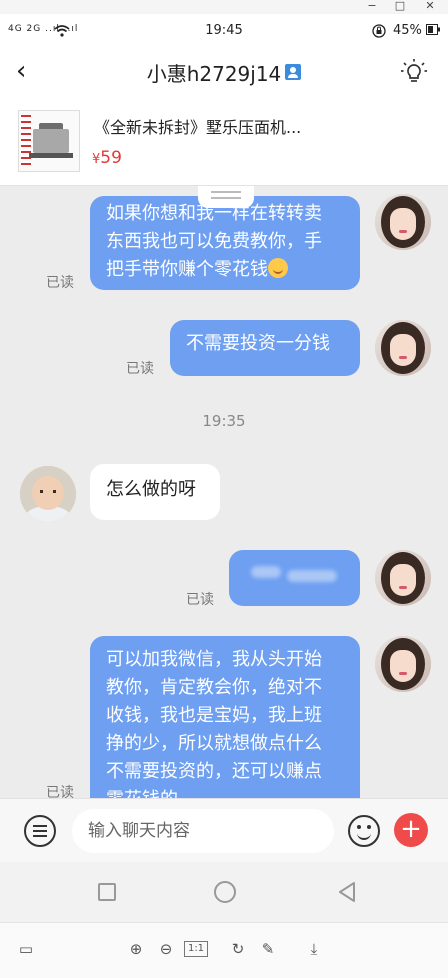 This screenshot has height=978, width=448. What do you see at coordinates (196, 949) in the screenshot?
I see `actual-size-icon: 1:1` at bounding box center [196, 949].